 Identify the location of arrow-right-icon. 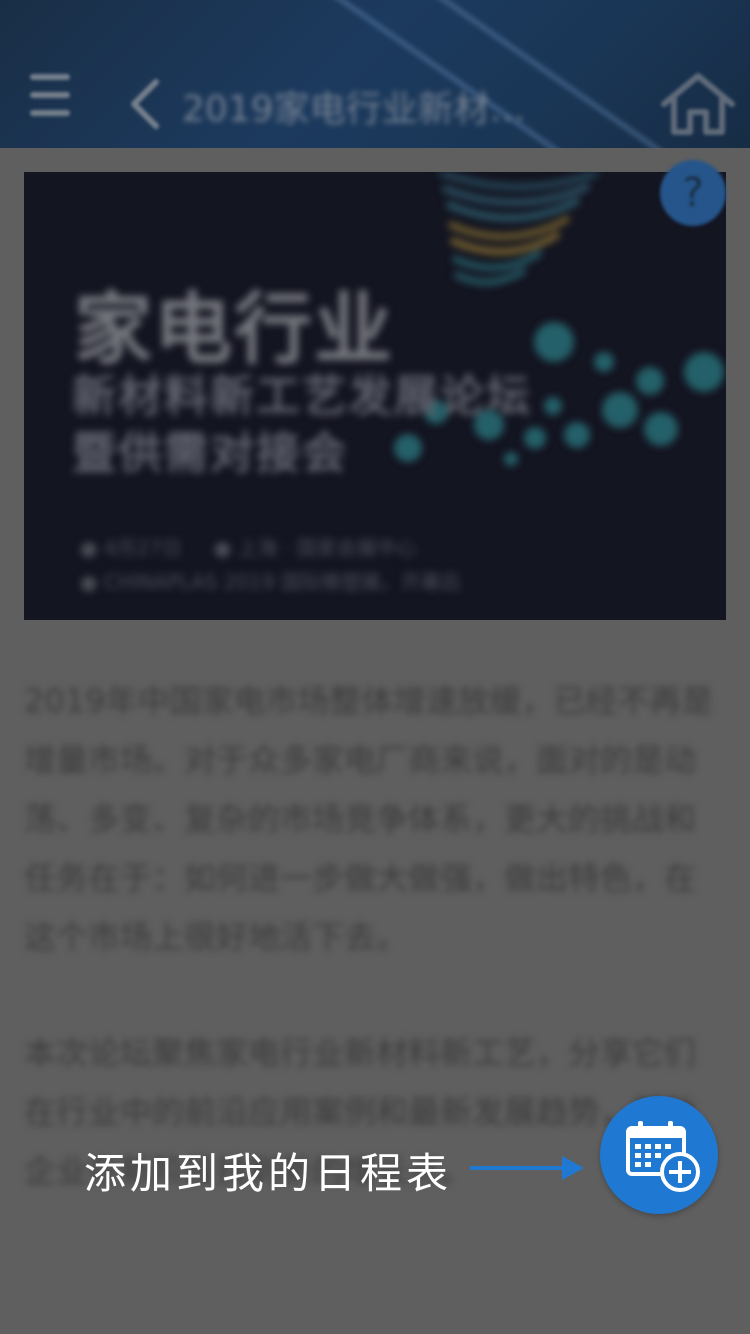
(527, 1168).